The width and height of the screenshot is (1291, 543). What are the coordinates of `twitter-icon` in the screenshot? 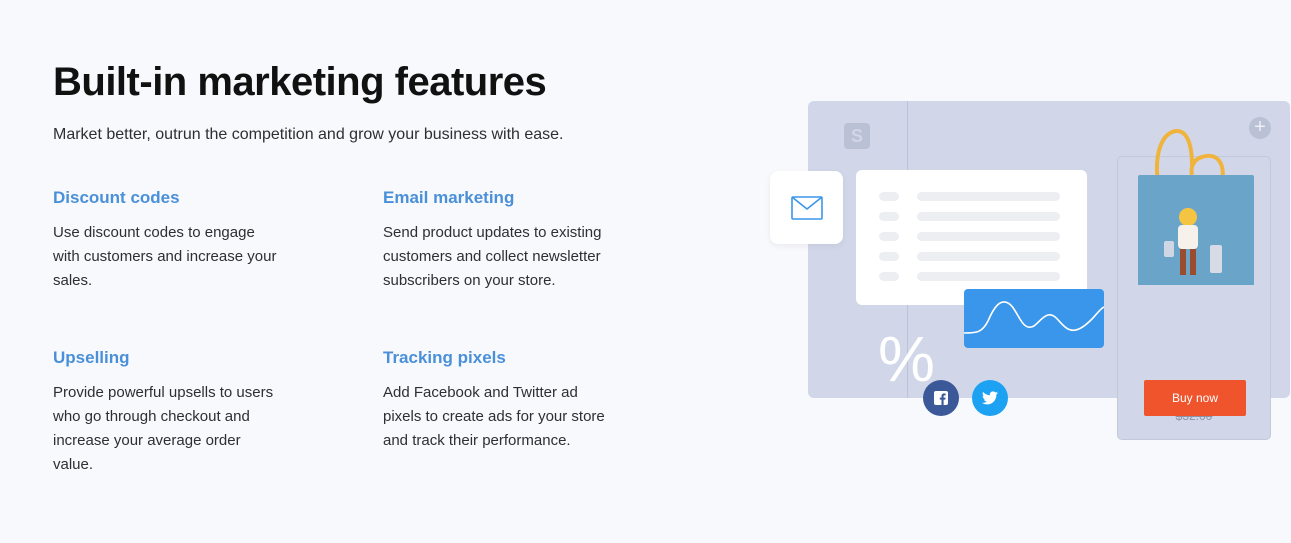 It's located at (990, 398).